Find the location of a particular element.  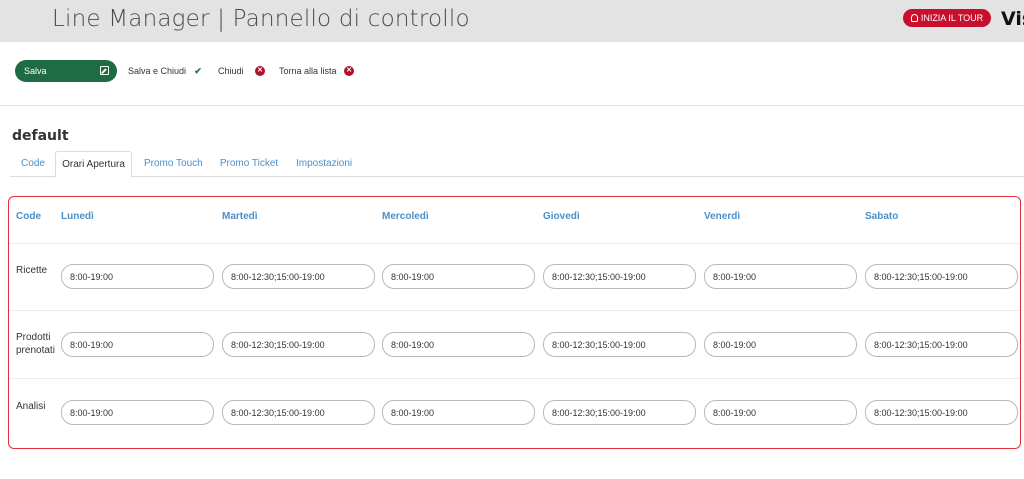

hours-input-prodotti-saturday is located at coordinates (941, 344).